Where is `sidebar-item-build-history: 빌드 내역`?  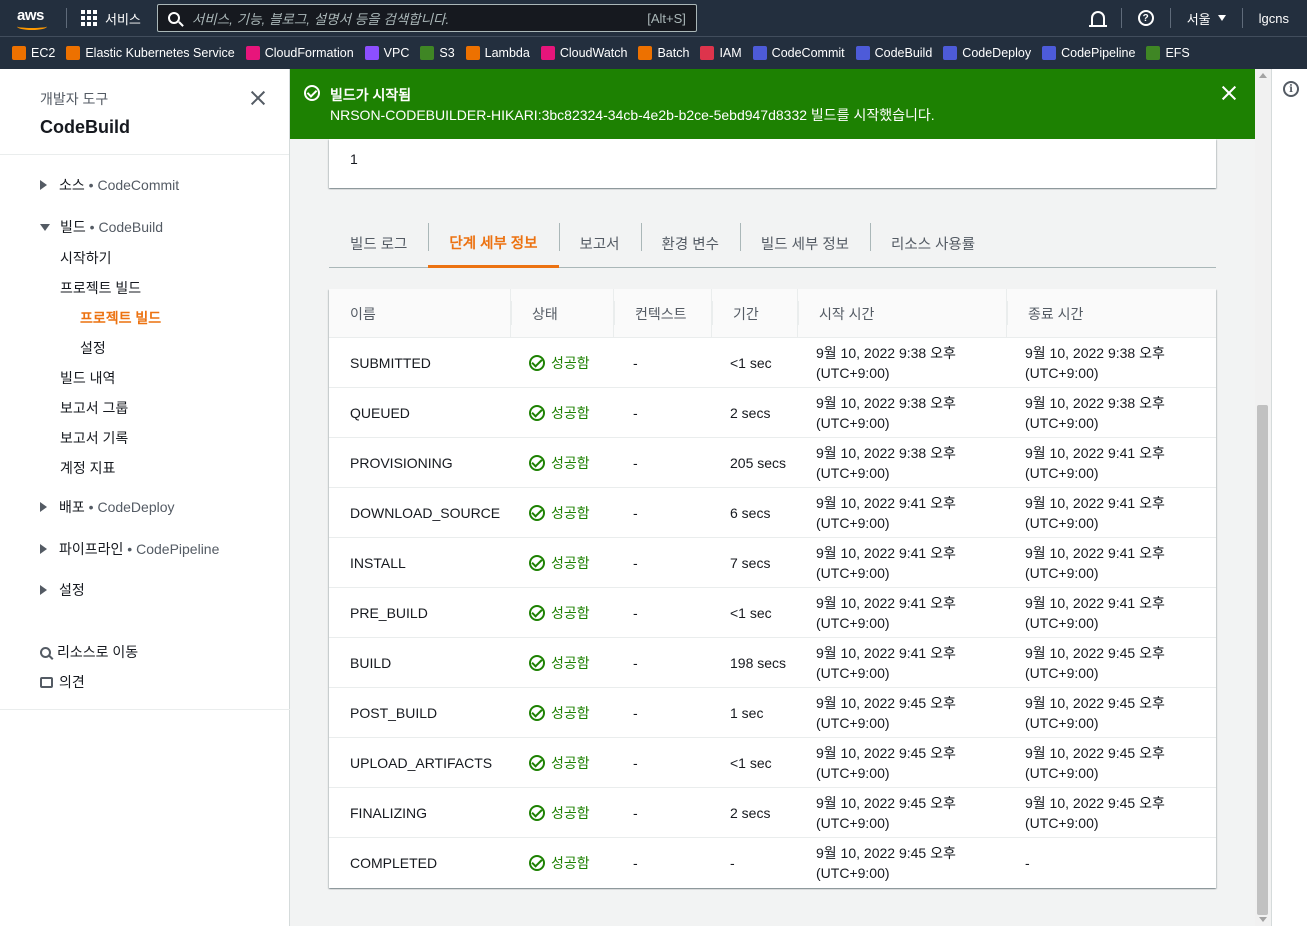
sidebar-item-build-history: 빌드 내역 is located at coordinates (87, 378).